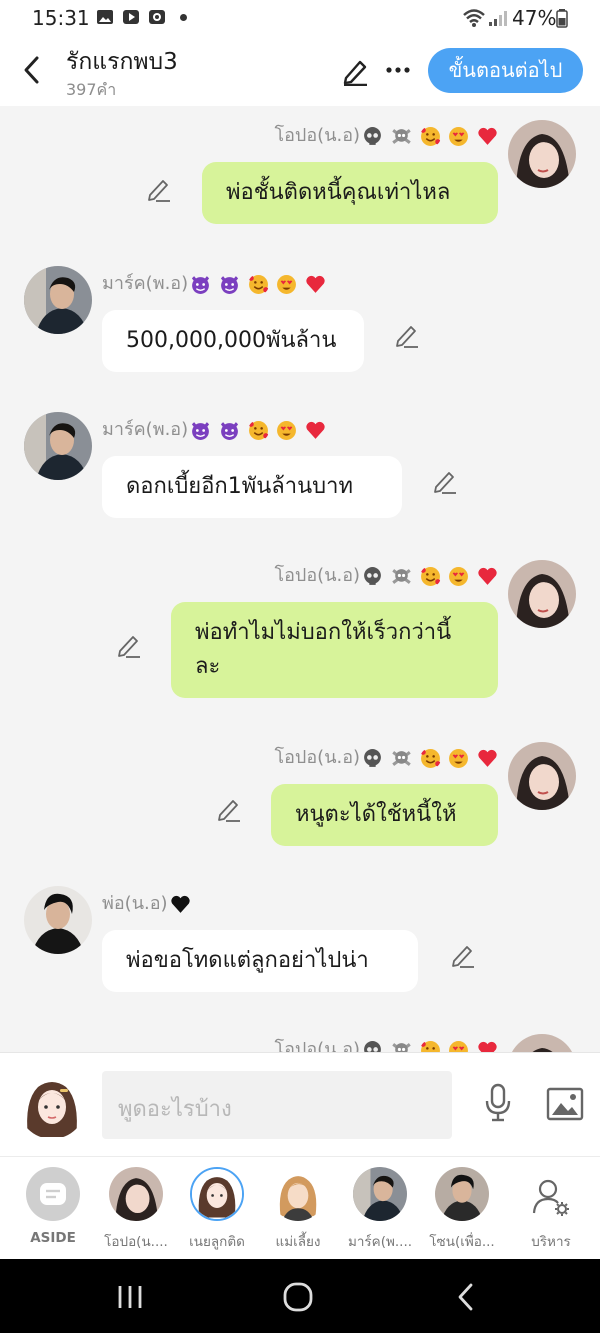 This screenshot has height=1333, width=600. I want to click on message-input: พูดอะไรบ้าง, so click(277, 1105).